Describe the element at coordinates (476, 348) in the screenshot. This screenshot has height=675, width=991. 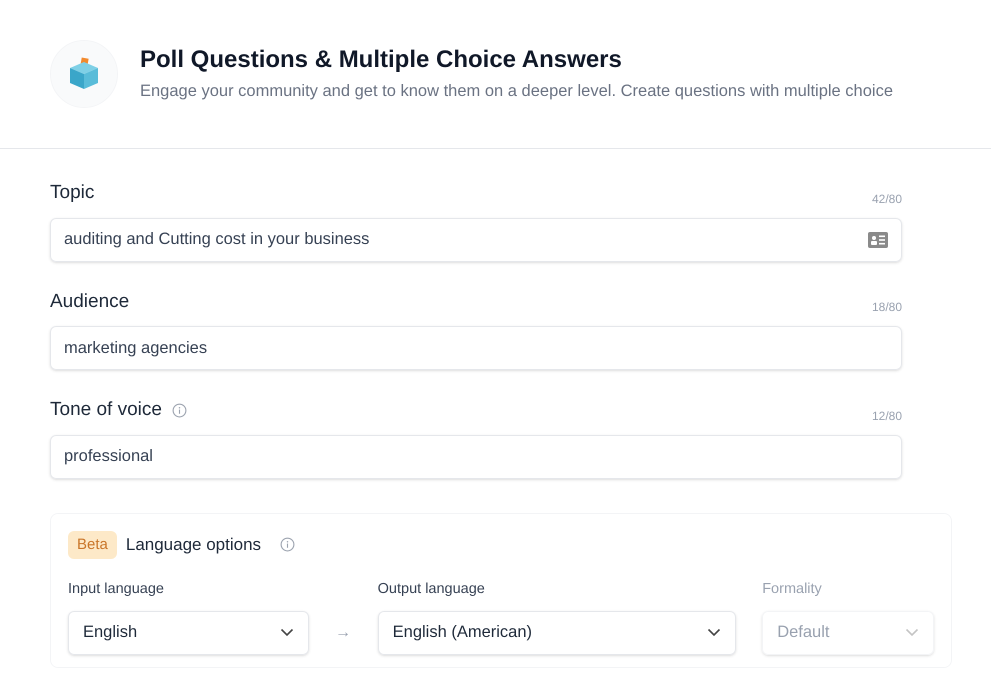
I see `text-field: marketing agencies` at that location.